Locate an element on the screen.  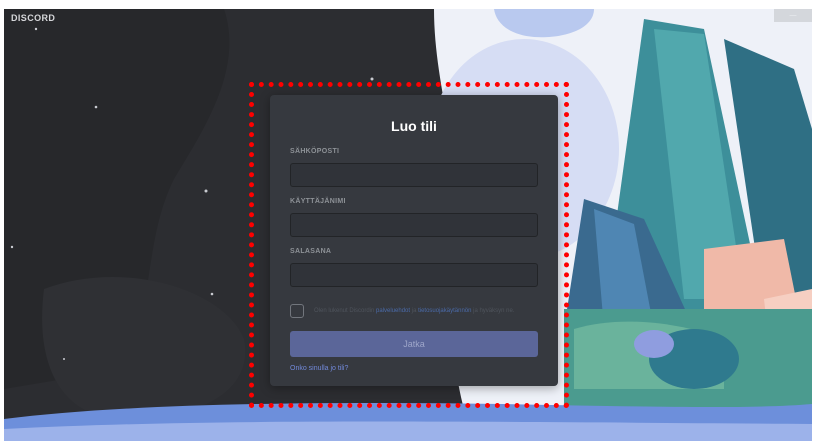
page-title: Luo tili is located at coordinates (414, 126).